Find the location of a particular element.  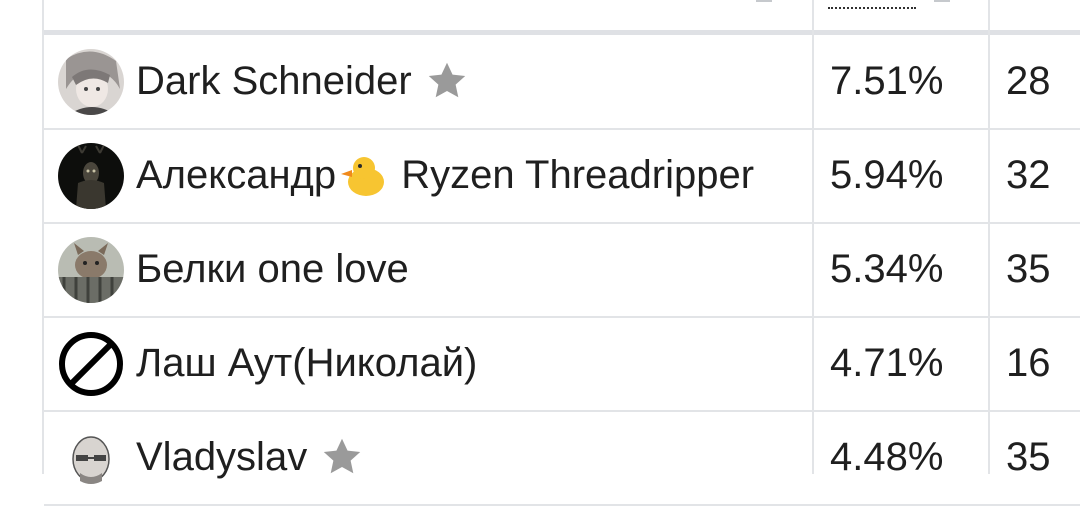

third-column-value: 32 is located at coordinates (1028, 175).